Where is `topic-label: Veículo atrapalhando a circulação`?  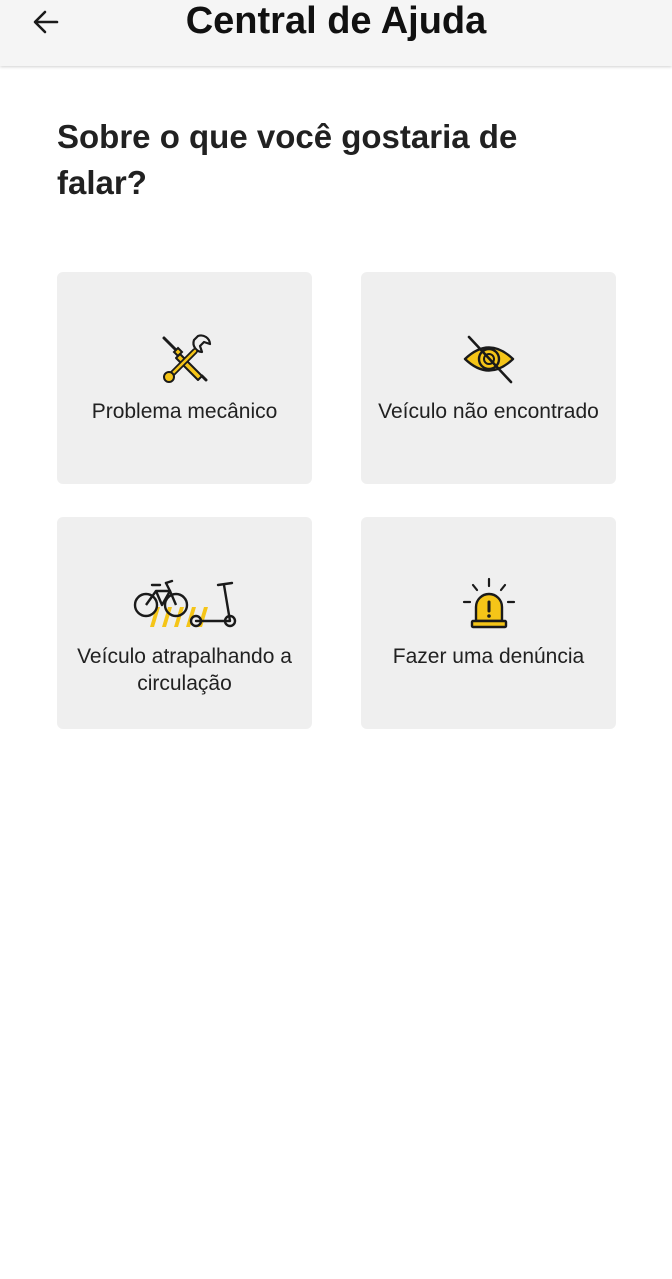 topic-label: Veículo atrapalhando a circulação is located at coordinates (184, 670).